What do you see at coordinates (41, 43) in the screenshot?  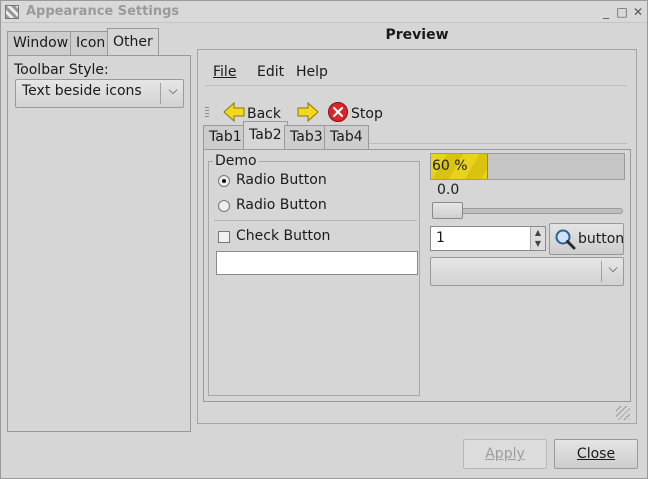 I see `tab-window: Window` at bounding box center [41, 43].